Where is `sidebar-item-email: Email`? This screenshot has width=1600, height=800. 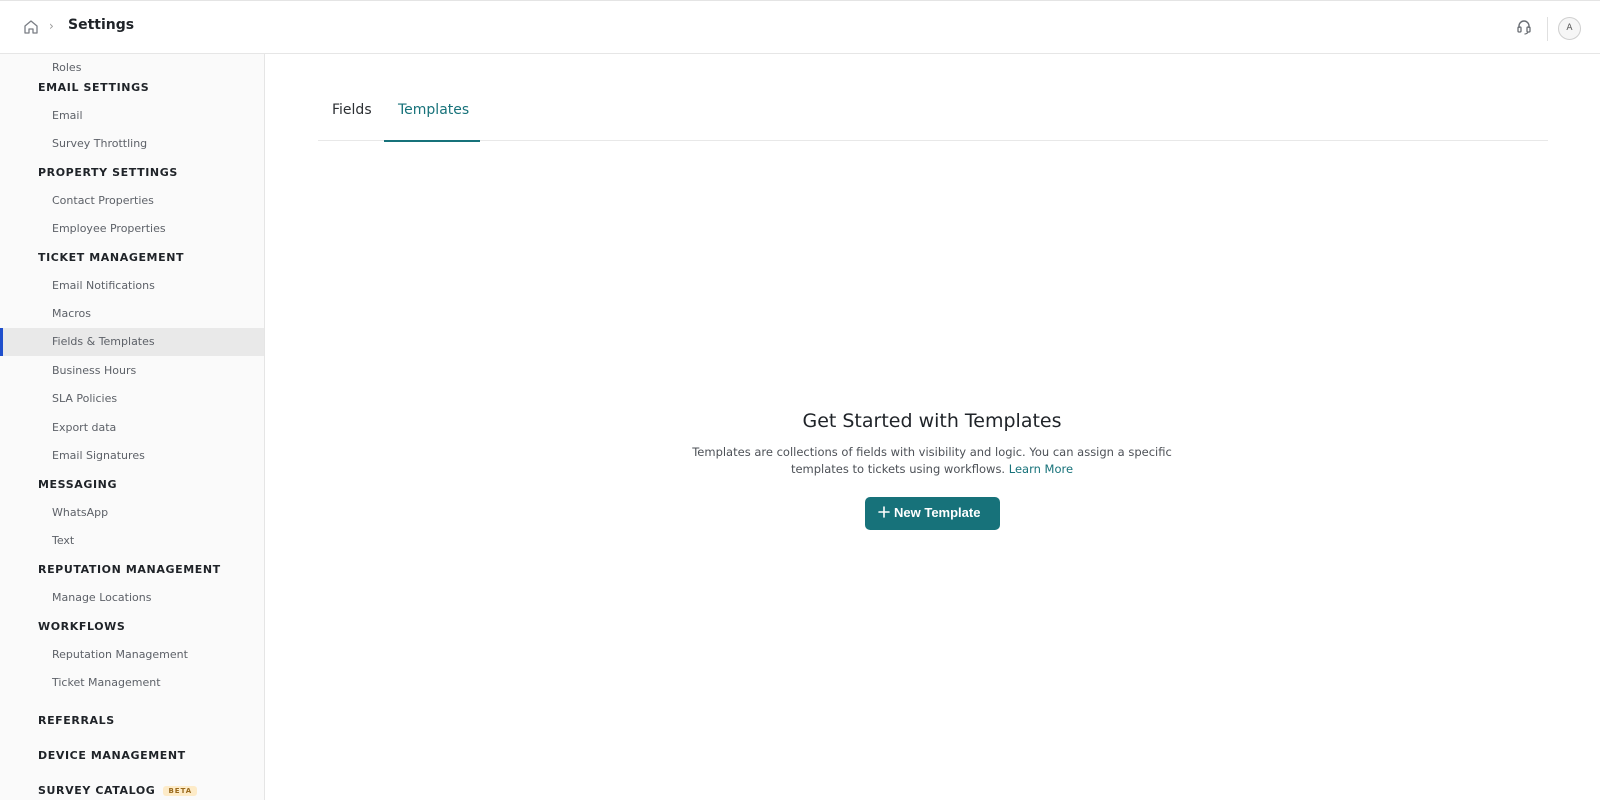
sidebar-item-email: Email is located at coordinates (132, 116).